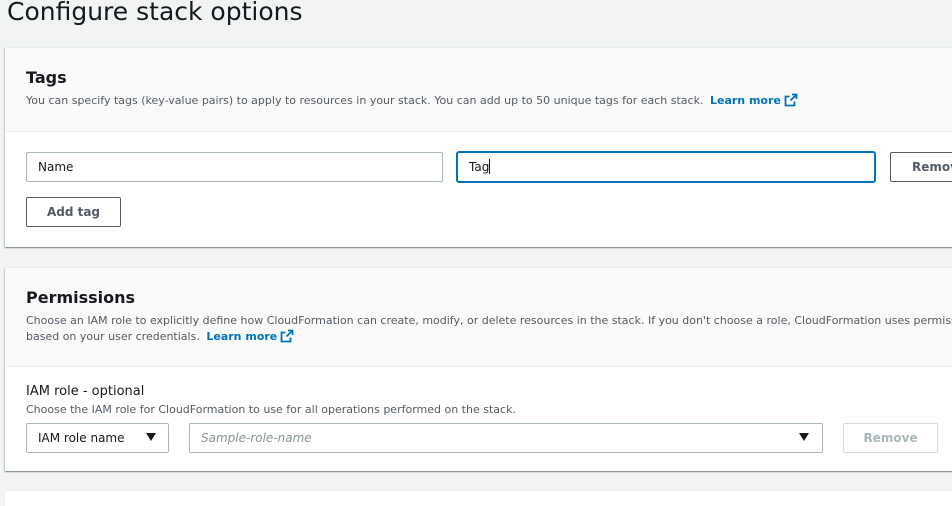 This screenshot has height=506, width=952. Describe the element at coordinates (666, 167) in the screenshot. I see `tag-value-input: Tag` at that location.